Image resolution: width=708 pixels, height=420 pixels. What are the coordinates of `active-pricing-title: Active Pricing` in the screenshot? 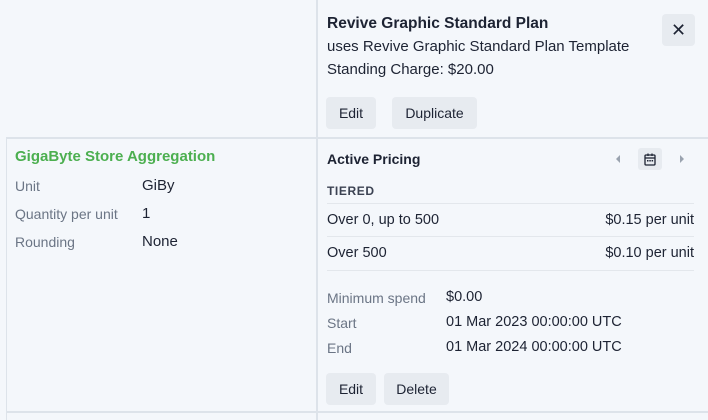 It's located at (374, 159).